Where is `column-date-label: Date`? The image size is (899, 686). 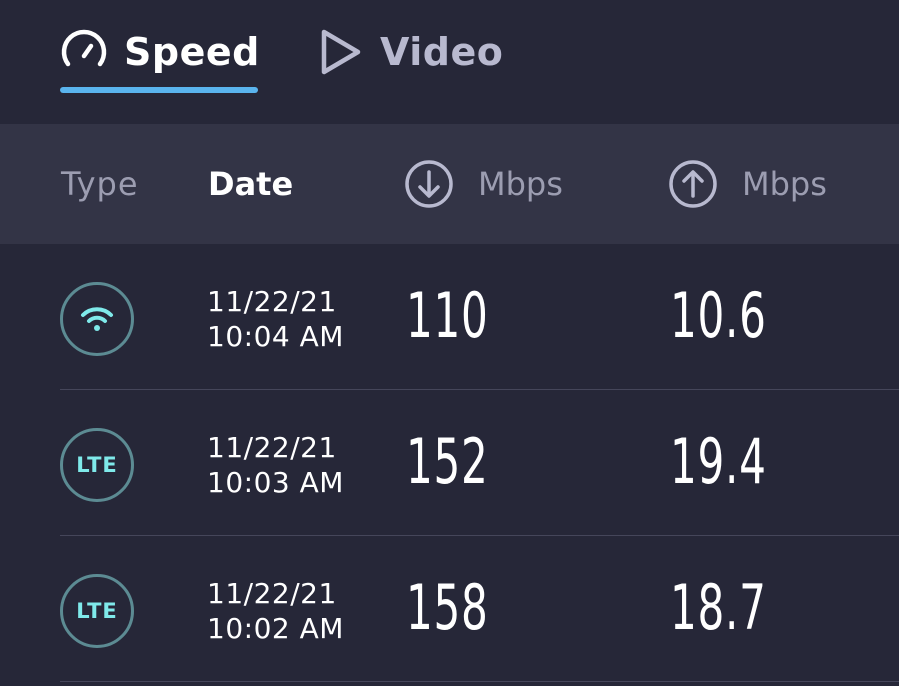
column-date-label: Date is located at coordinates (251, 184).